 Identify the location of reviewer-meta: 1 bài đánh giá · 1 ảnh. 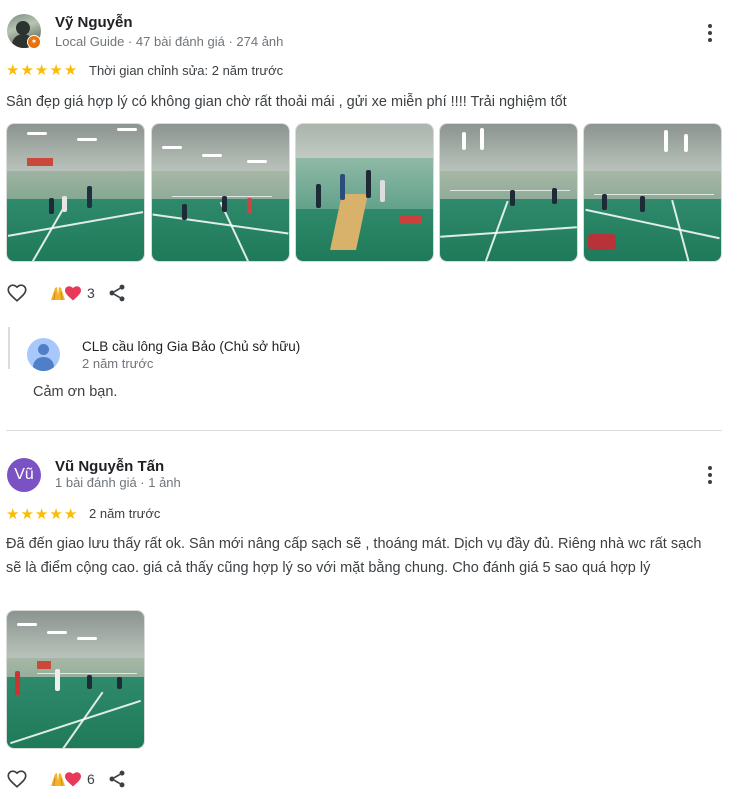
(118, 482).